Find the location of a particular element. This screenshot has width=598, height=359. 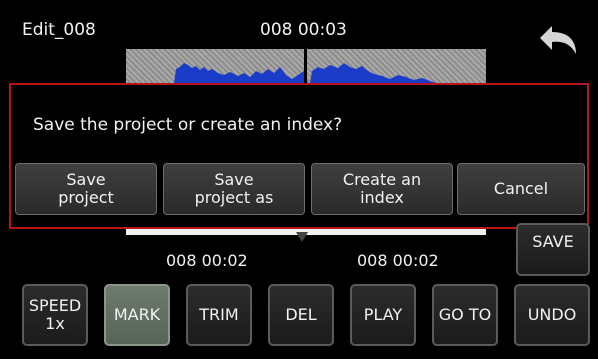

waveform-overview is located at coordinates (306, 66).